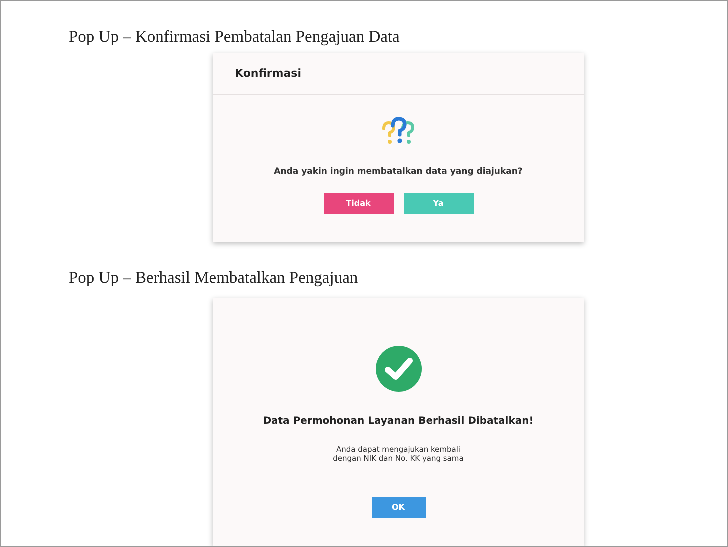  Describe the element at coordinates (214, 278) in the screenshot. I see `section-caption: Pop Up – Berhasil Membatalkan Pengajuan` at that location.